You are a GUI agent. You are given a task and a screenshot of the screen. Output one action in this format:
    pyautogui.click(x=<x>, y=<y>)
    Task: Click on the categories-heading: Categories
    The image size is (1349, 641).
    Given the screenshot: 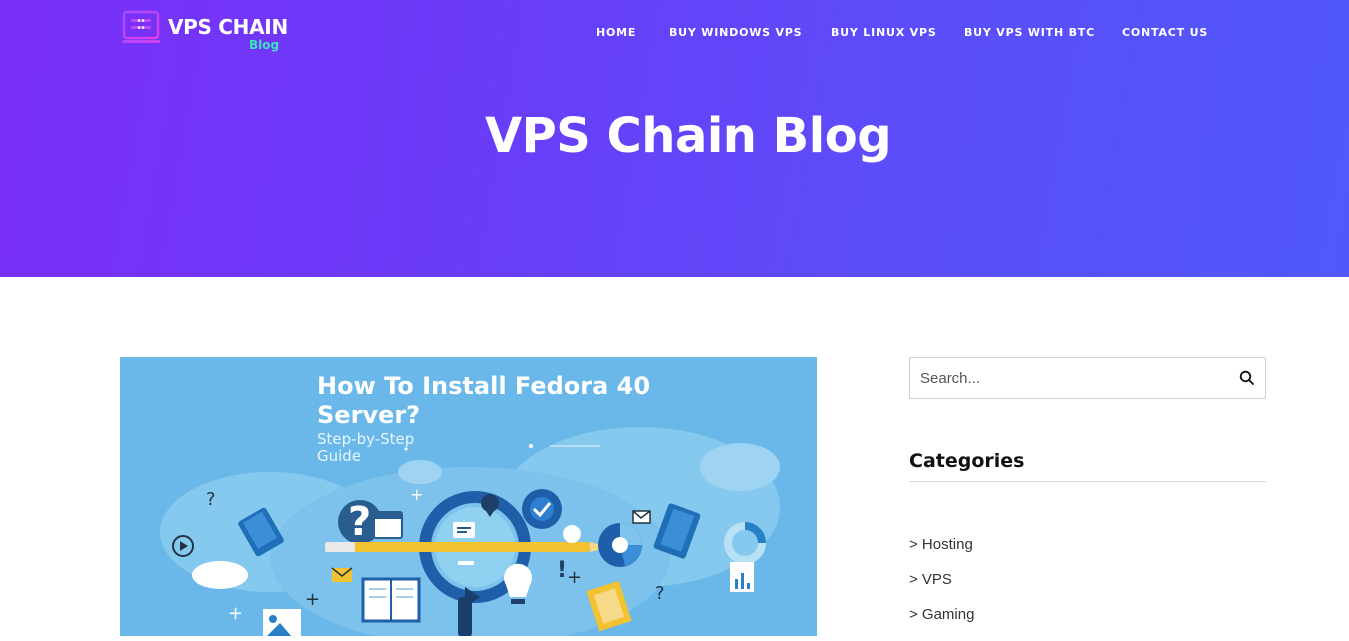 What is the action you would take?
    pyautogui.click(x=967, y=461)
    